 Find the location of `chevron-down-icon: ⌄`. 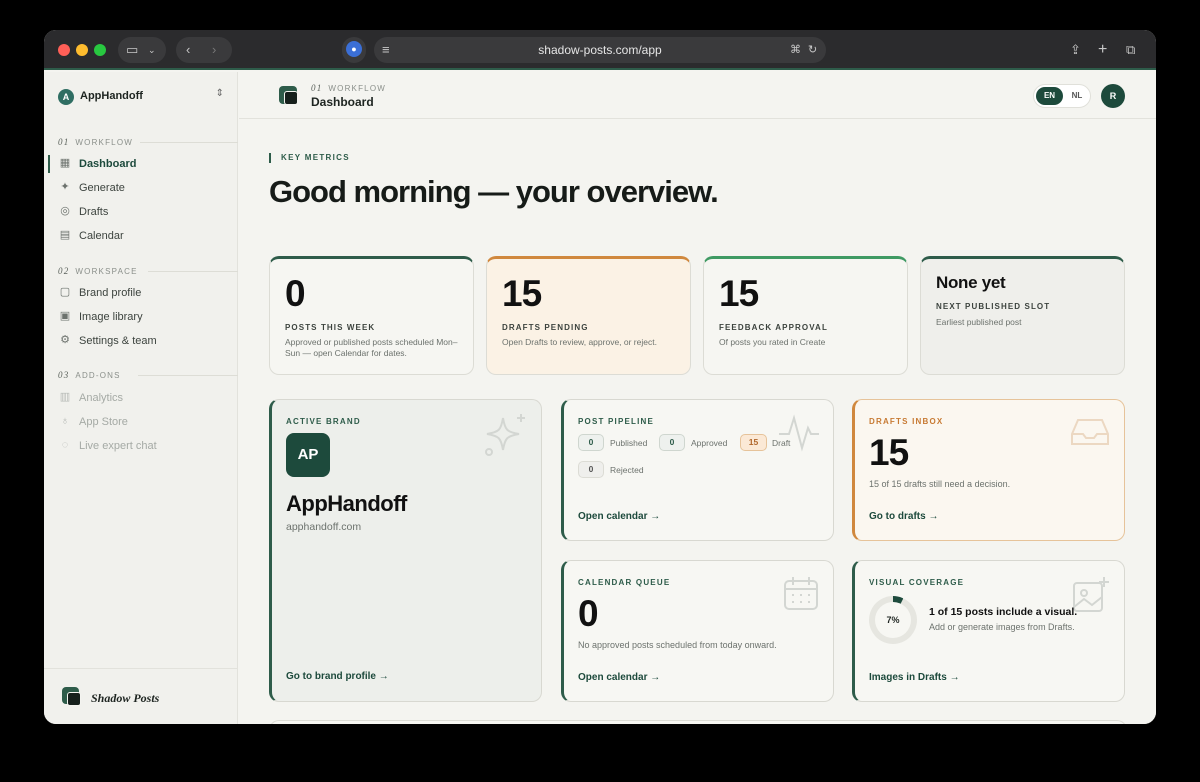

chevron-down-icon: ⌄ is located at coordinates (152, 50).